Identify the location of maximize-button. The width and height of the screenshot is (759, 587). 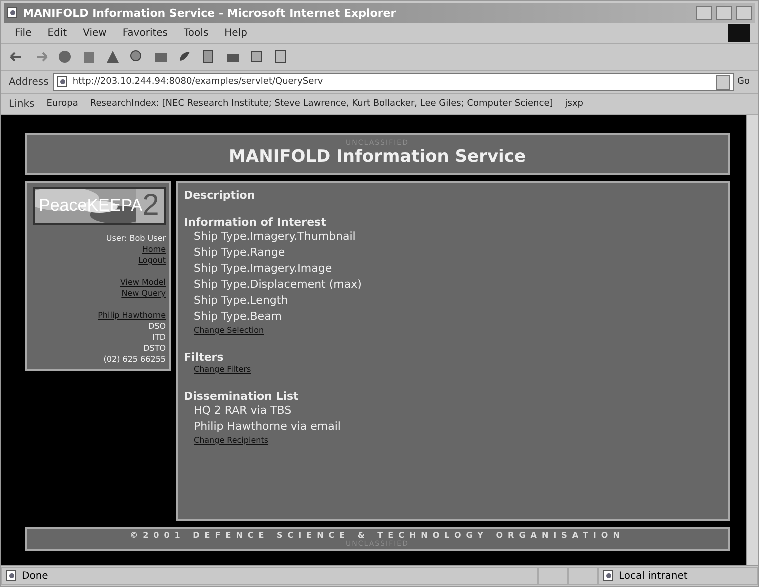
(724, 13).